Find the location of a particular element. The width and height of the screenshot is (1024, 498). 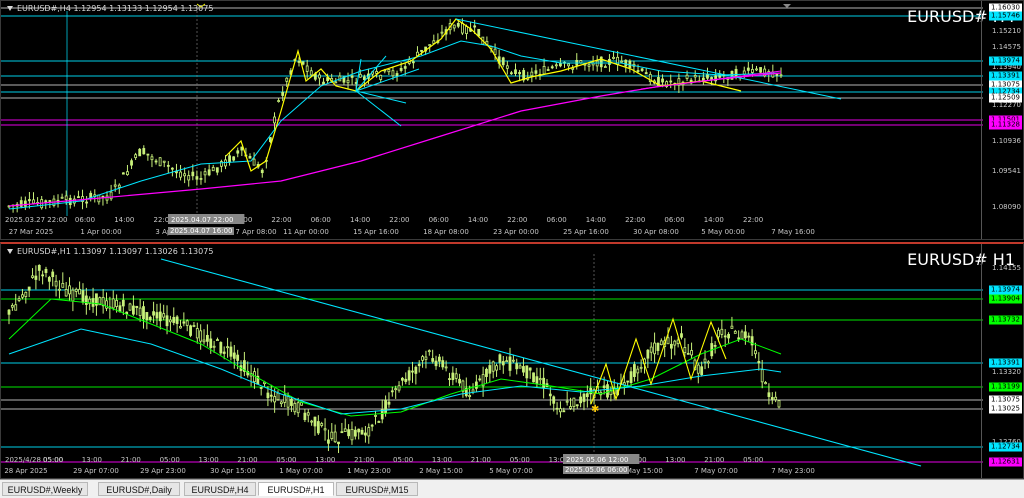

time-axis-date-label: 1 May 23:00 is located at coordinates (369, 471).